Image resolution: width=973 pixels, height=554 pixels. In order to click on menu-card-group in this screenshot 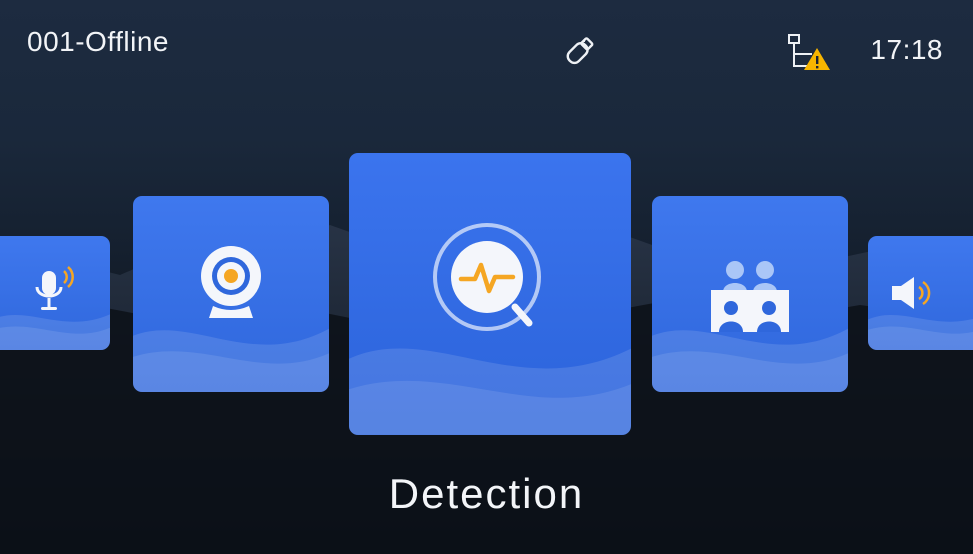, I will do `click(750, 294)`.